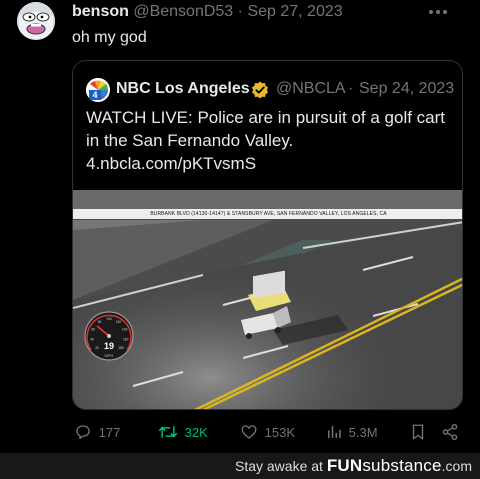 The width and height of the screenshot is (480, 479). What do you see at coordinates (311, 89) in the screenshot?
I see `quoted-author-handle: @NBCLA` at bounding box center [311, 89].